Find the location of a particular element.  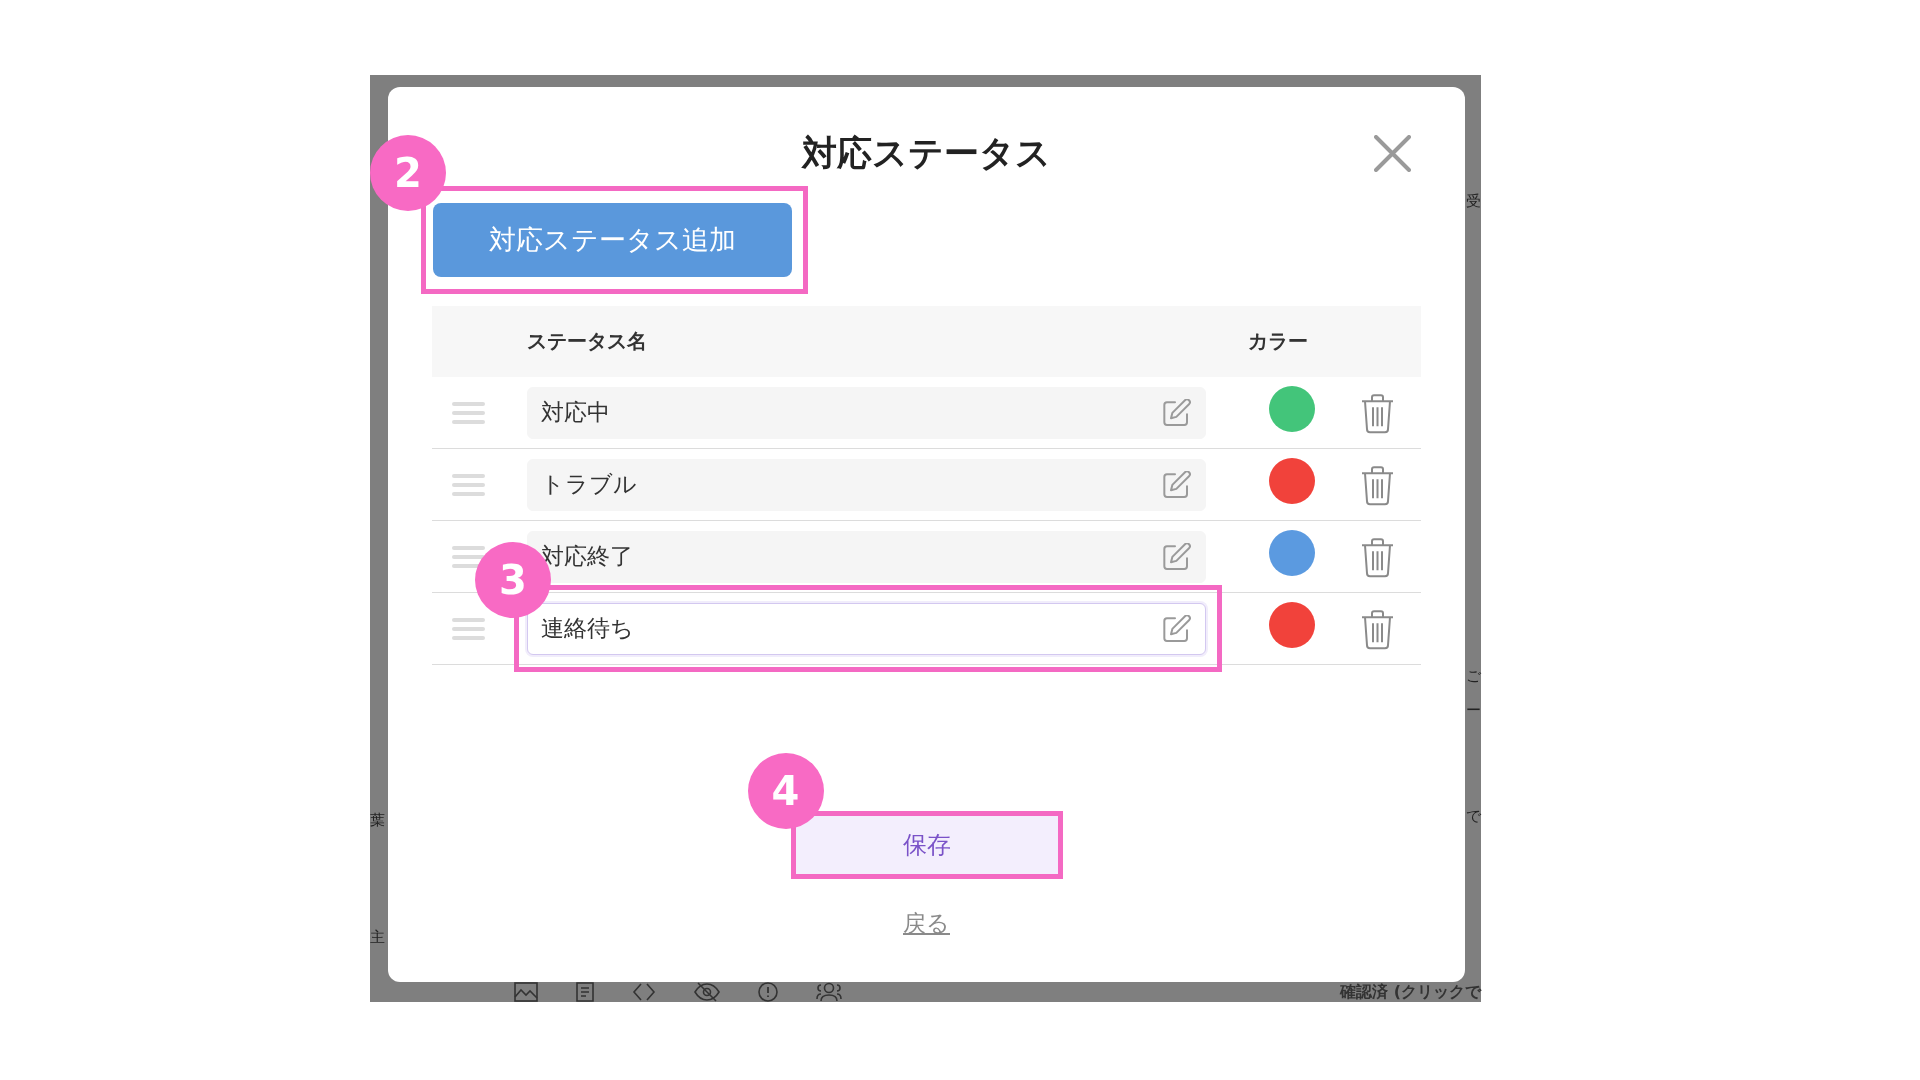

exclamation-circle-icon is located at coordinates (768, 992).